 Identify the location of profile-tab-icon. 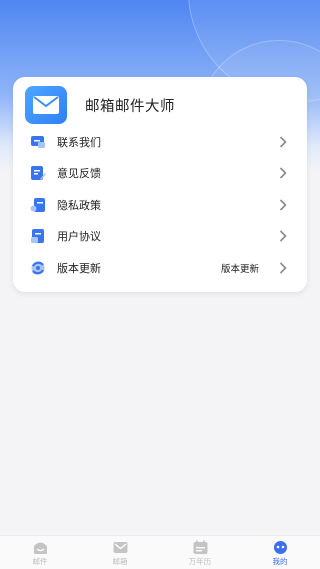
(280, 547).